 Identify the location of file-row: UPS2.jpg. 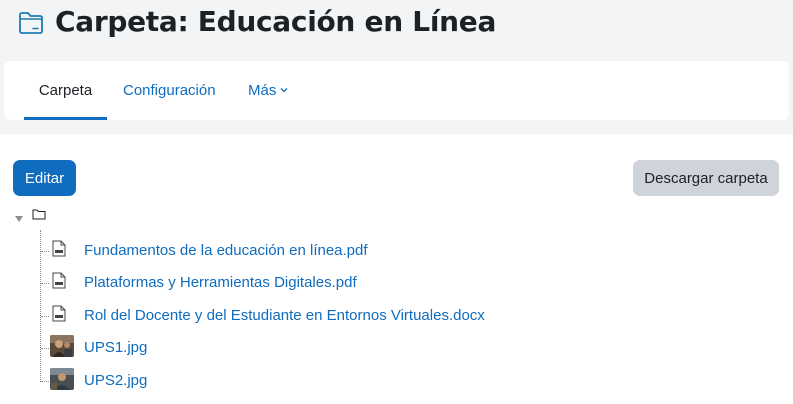
(291, 381).